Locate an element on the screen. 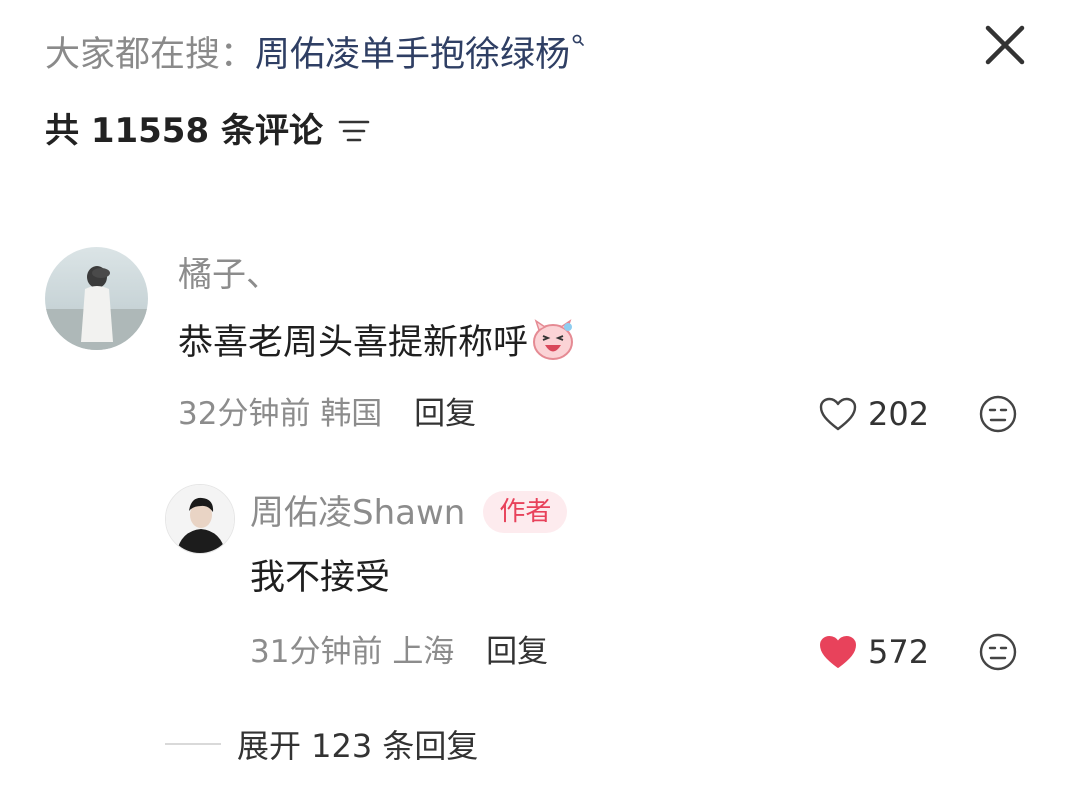  close-icon is located at coordinates (1005, 45).